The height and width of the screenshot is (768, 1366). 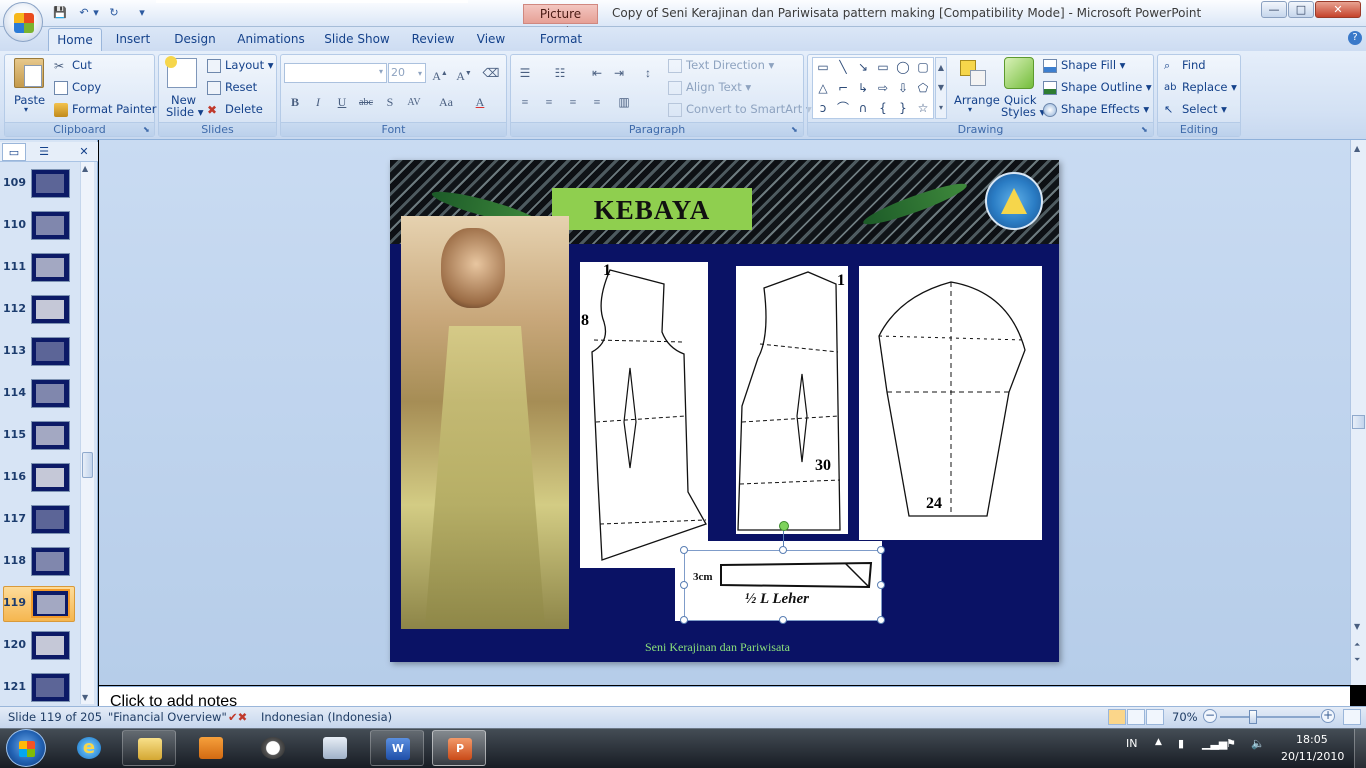 What do you see at coordinates (950, 403) in the screenshot?
I see `sleeve-pattern` at bounding box center [950, 403].